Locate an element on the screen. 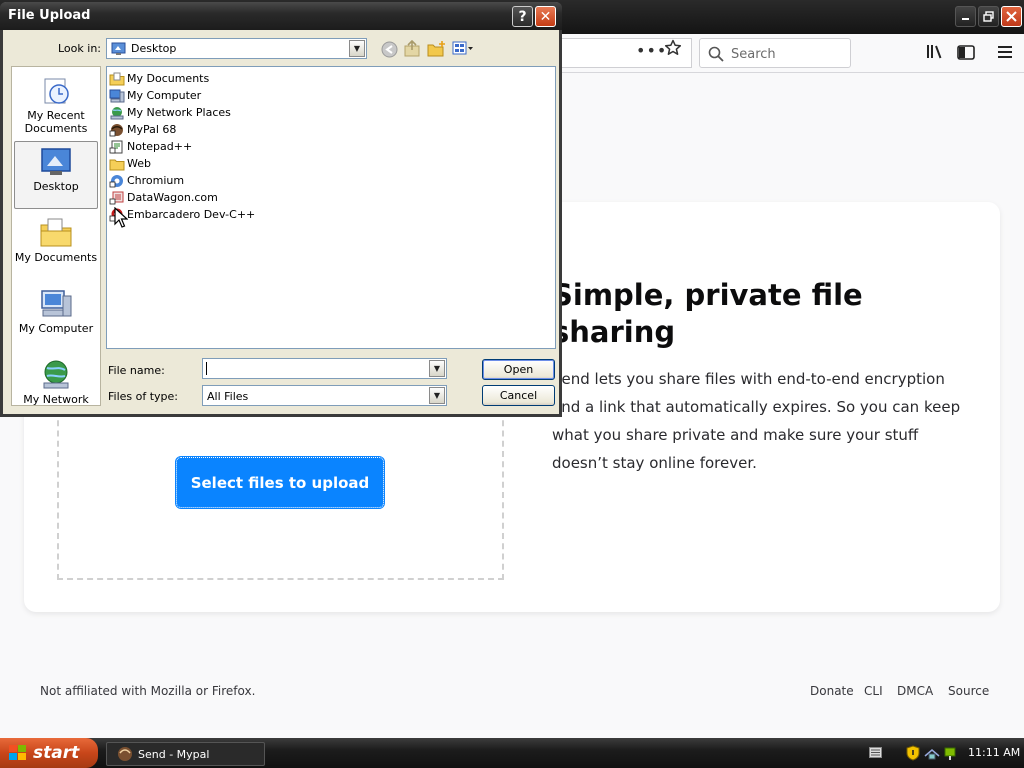  system-tray: 11:11 AM is located at coordinates (942, 753).